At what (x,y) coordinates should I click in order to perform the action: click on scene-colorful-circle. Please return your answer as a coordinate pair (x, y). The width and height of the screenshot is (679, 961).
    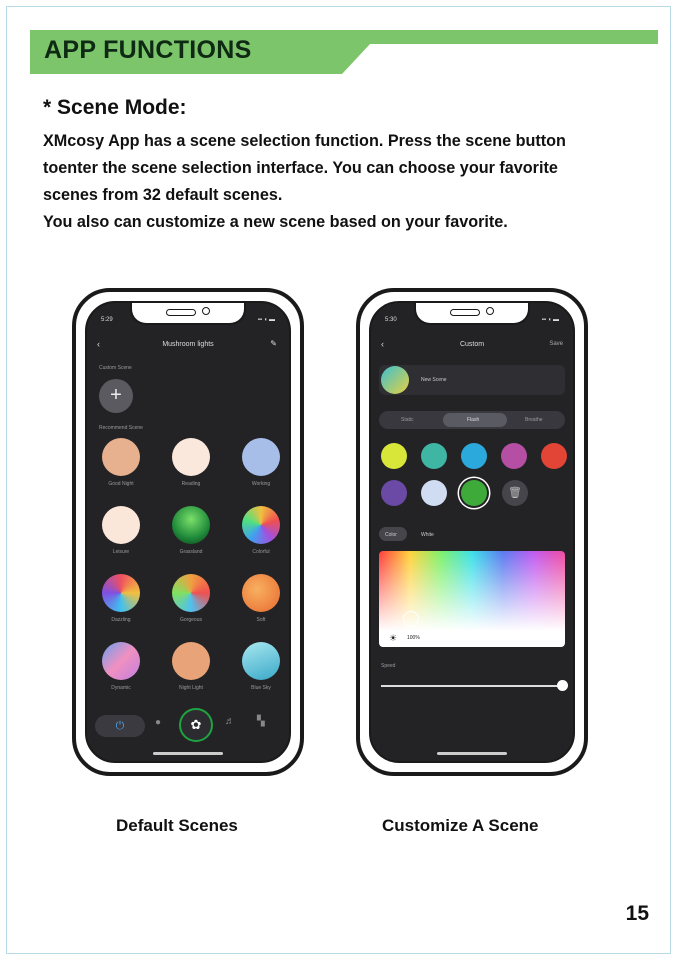
    Looking at the image, I should click on (261, 525).